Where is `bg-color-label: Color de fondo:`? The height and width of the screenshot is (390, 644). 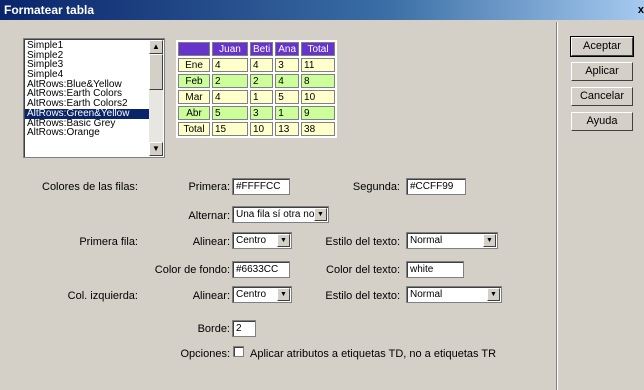
bg-color-label: Color de fondo: is located at coordinates (192, 270).